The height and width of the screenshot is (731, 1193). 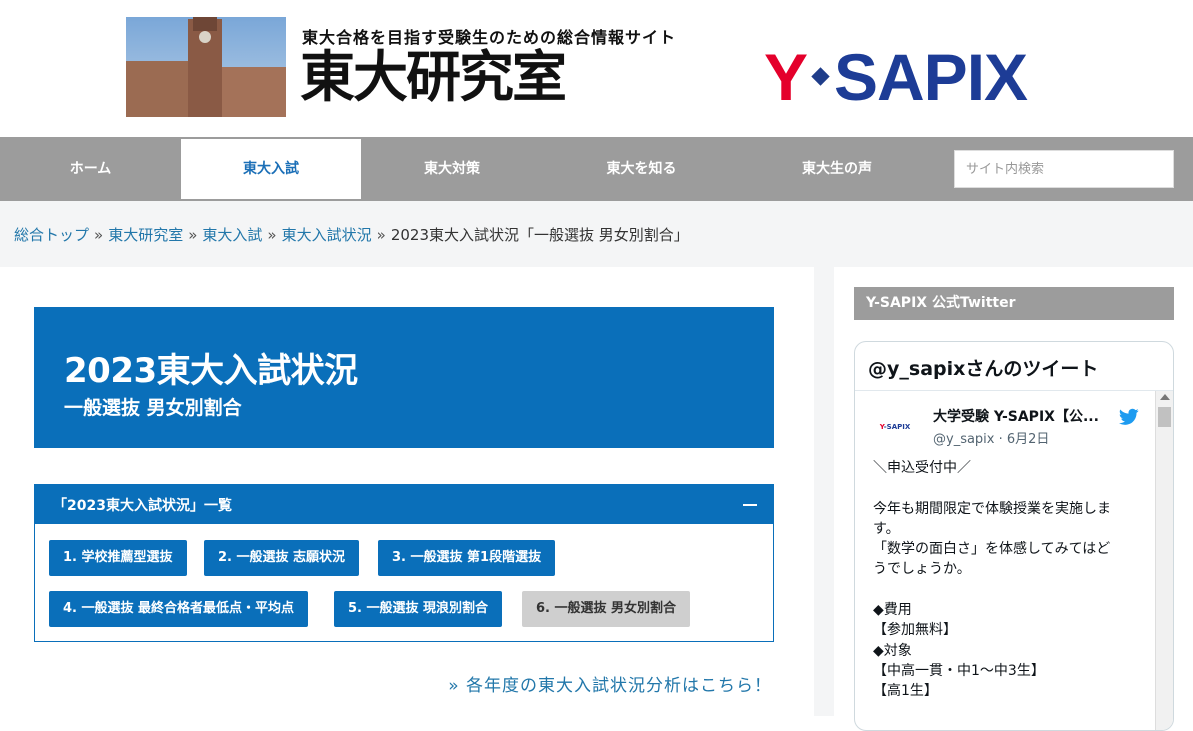 I want to click on collapse-minus-icon, so click(x=750, y=504).